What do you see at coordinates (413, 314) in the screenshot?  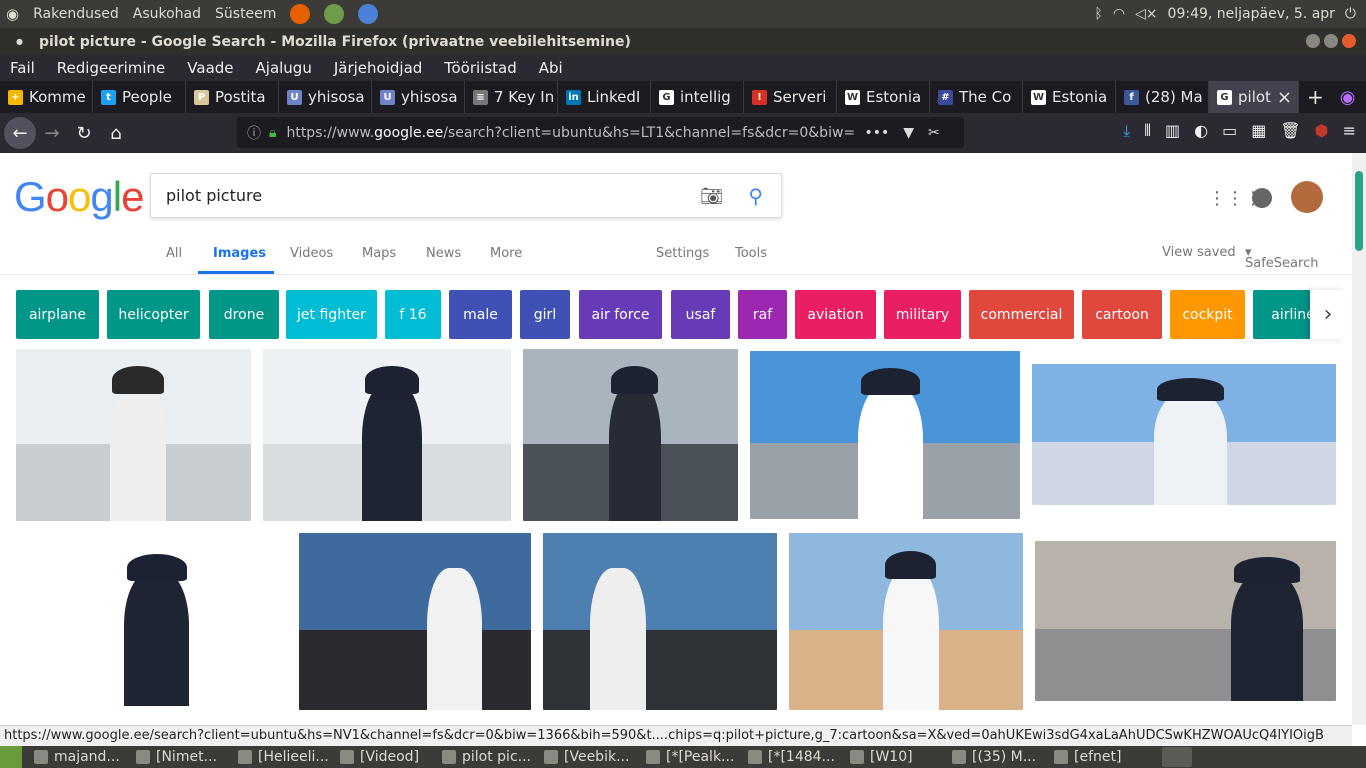 I see `chip-4: f 16` at bounding box center [413, 314].